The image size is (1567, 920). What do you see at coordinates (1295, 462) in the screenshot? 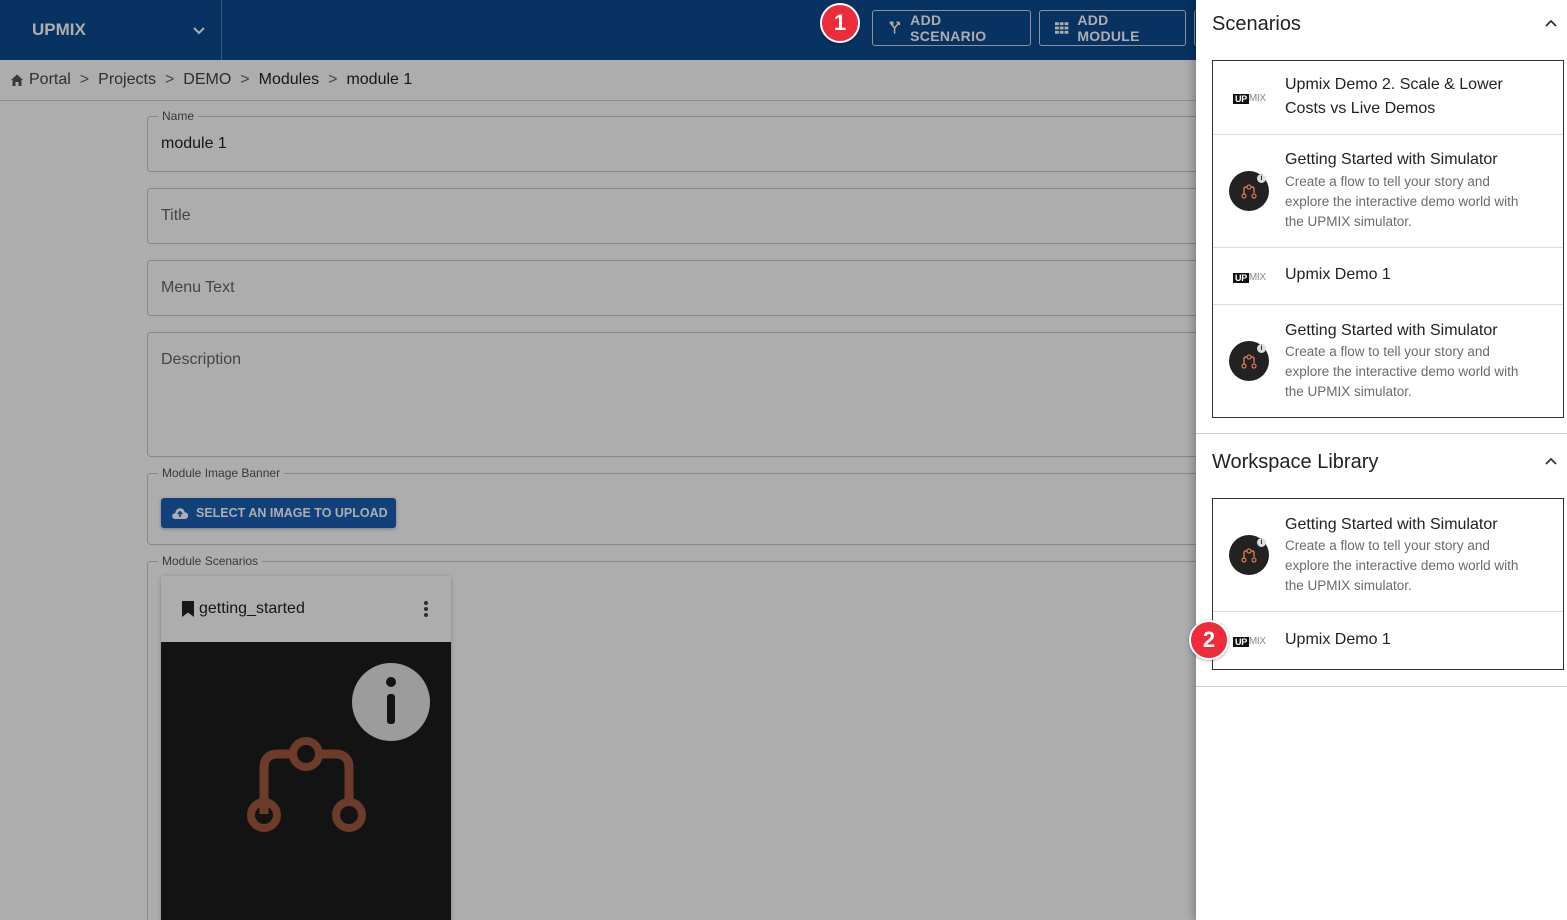
I see `library-section-title: Workspace Library` at bounding box center [1295, 462].